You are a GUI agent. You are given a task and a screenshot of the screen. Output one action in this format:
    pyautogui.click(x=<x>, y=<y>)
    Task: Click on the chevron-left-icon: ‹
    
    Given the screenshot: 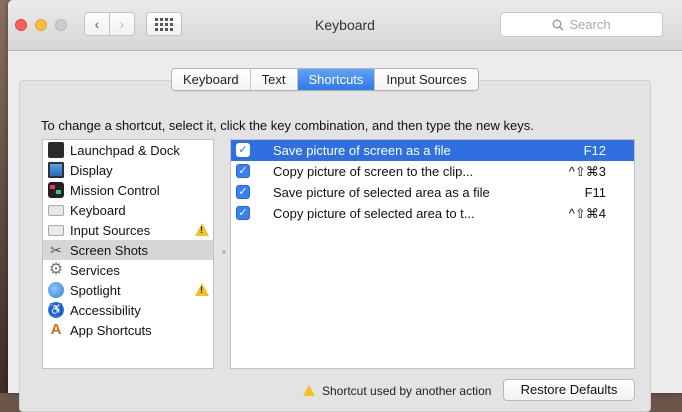 What is the action you would take?
    pyautogui.click(x=97, y=24)
    